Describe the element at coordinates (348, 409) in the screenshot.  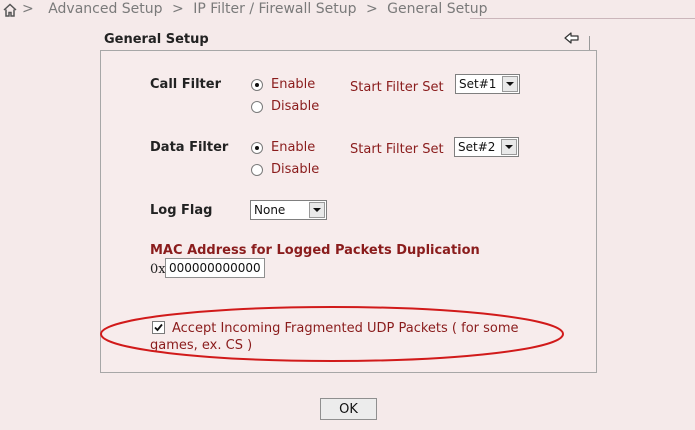
I see `ok-button: OK` at that location.